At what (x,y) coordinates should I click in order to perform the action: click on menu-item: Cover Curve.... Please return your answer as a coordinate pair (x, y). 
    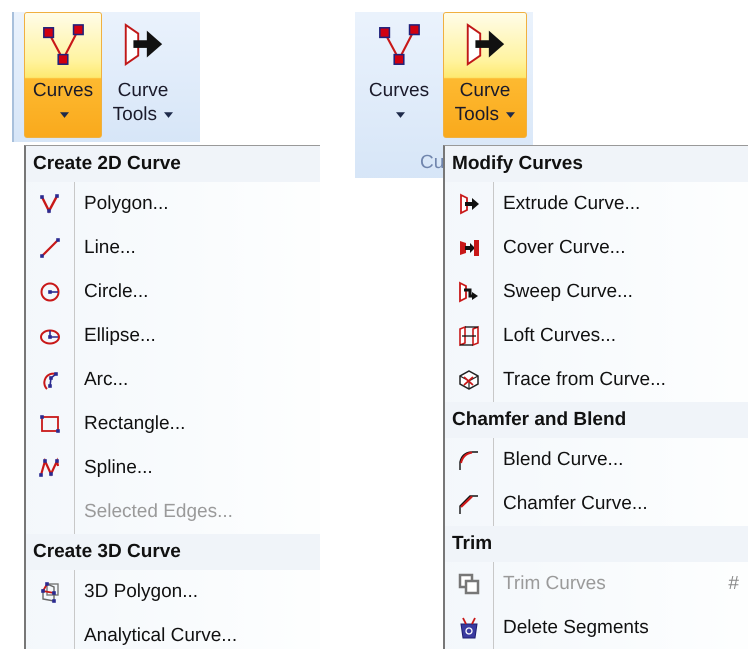
    Looking at the image, I should click on (596, 248).